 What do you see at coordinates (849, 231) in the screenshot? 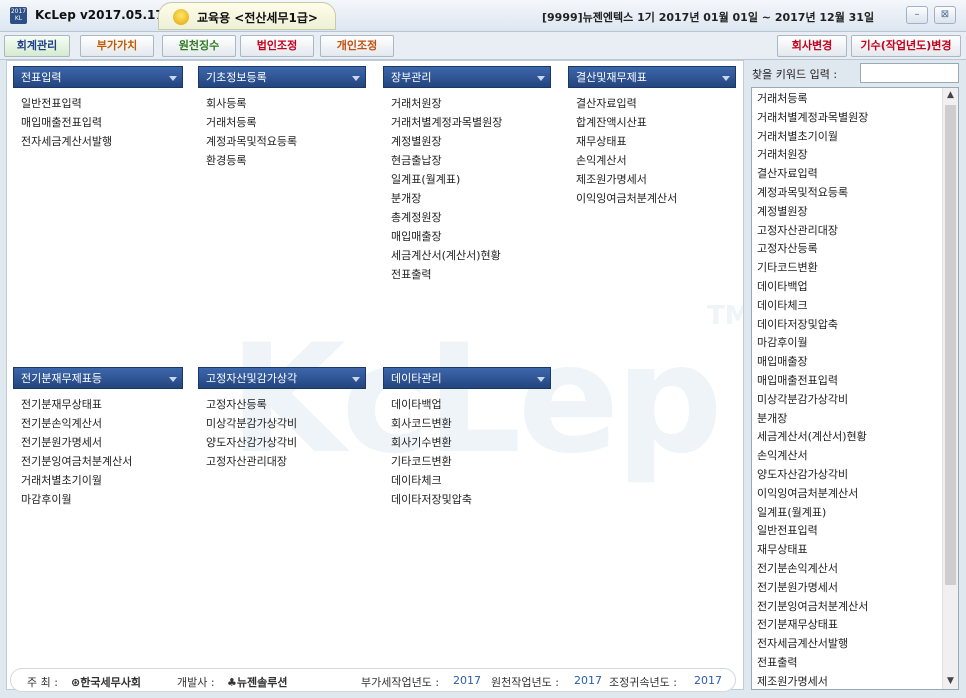
I see `keyword-item: 고정자산관리대장` at bounding box center [849, 231].